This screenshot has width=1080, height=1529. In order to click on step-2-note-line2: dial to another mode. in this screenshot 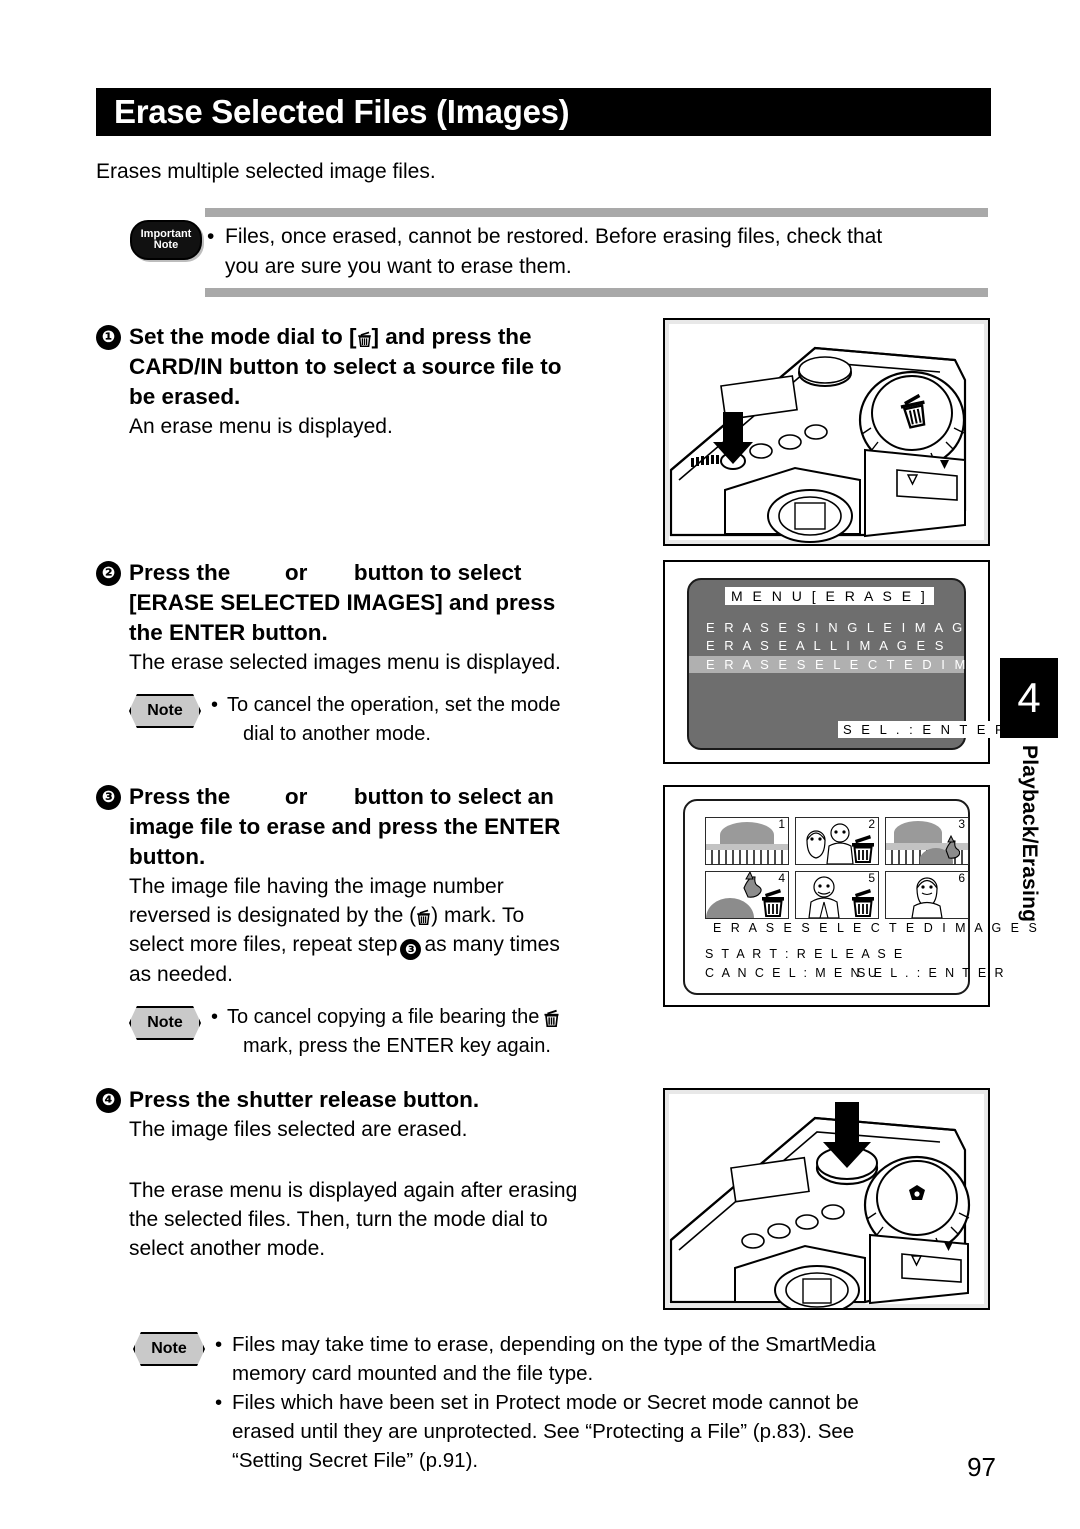, I will do `click(337, 734)`.